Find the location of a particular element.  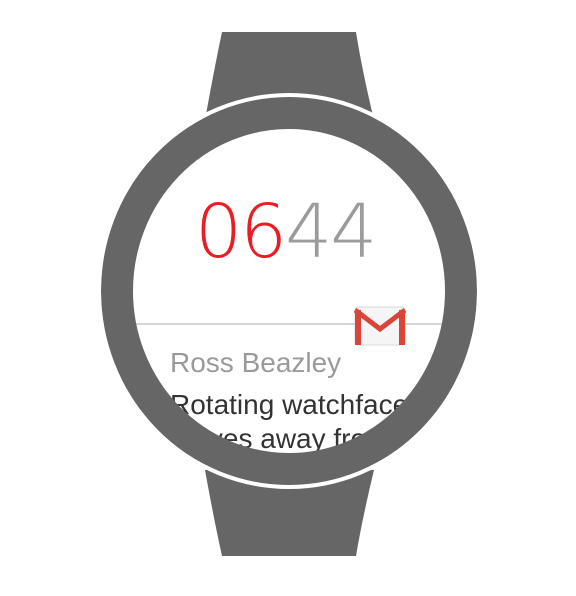

clock-display: 06 44 is located at coordinates (286, 232).